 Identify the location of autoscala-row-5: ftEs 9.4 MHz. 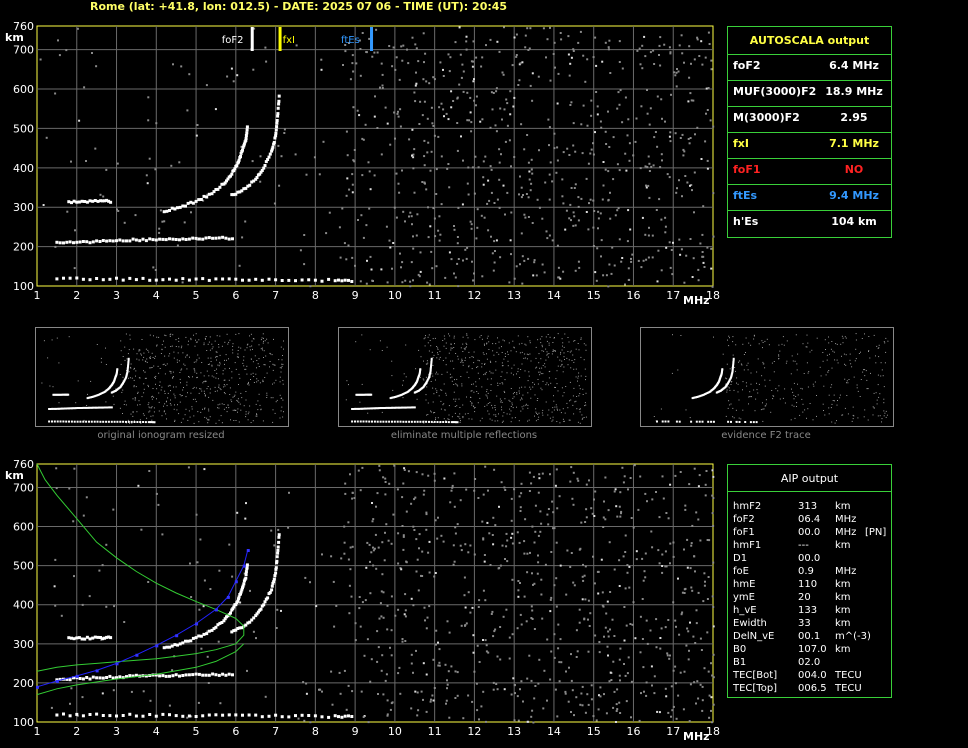
(809, 197).